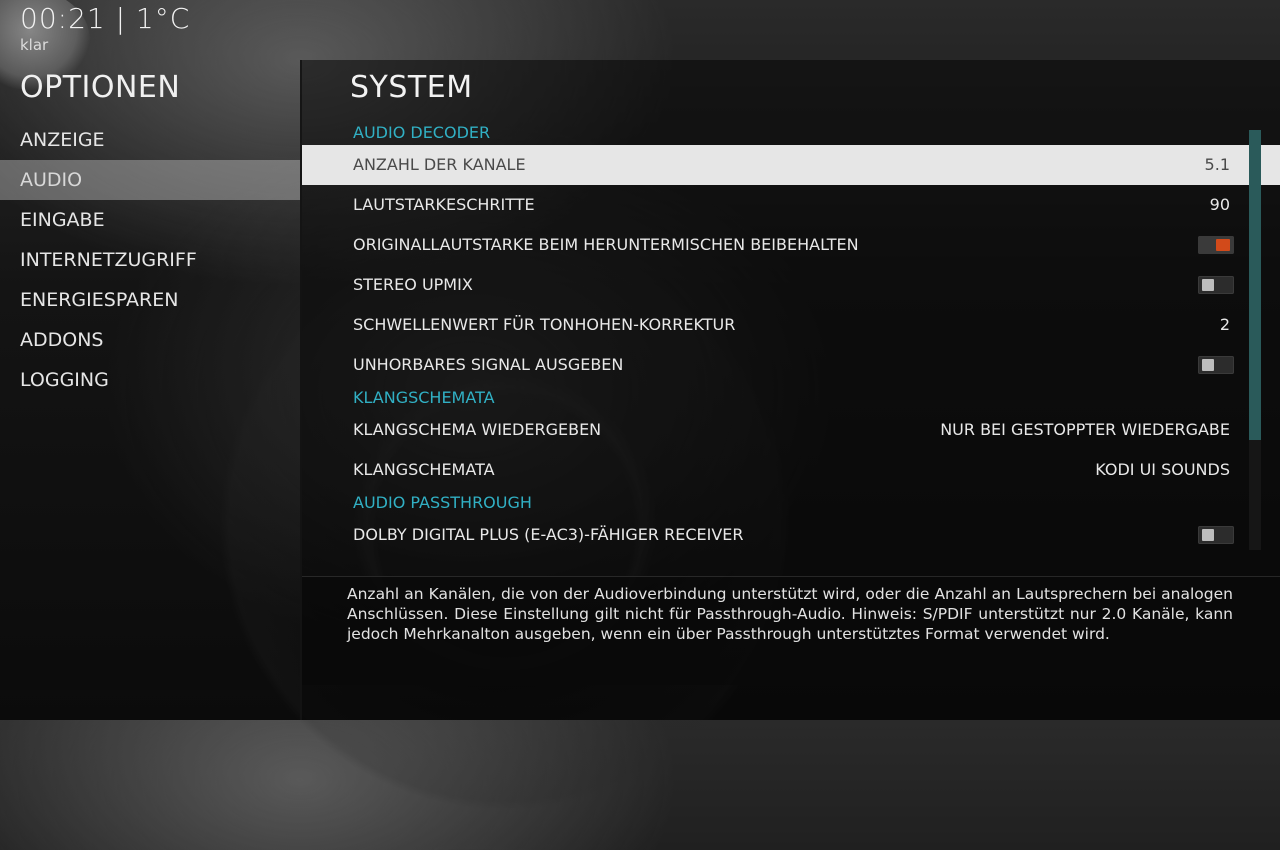 This screenshot has width=1280, height=850. I want to click on weather-condition: klar, so click(34, 45).